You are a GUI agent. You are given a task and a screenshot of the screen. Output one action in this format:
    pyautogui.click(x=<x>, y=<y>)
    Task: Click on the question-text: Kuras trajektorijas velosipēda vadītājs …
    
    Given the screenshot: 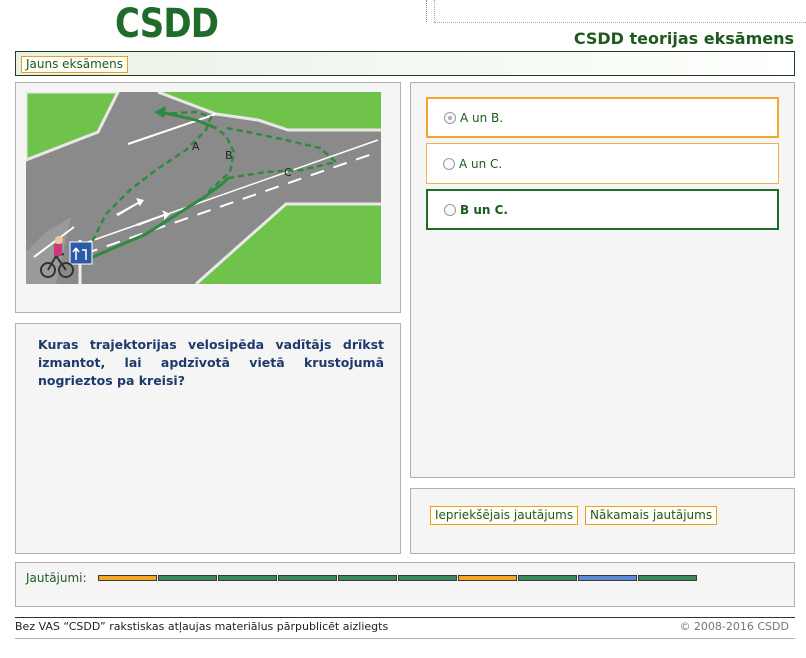 What is the action you would take?
    pyautogui.click(x=211, y=362)
    